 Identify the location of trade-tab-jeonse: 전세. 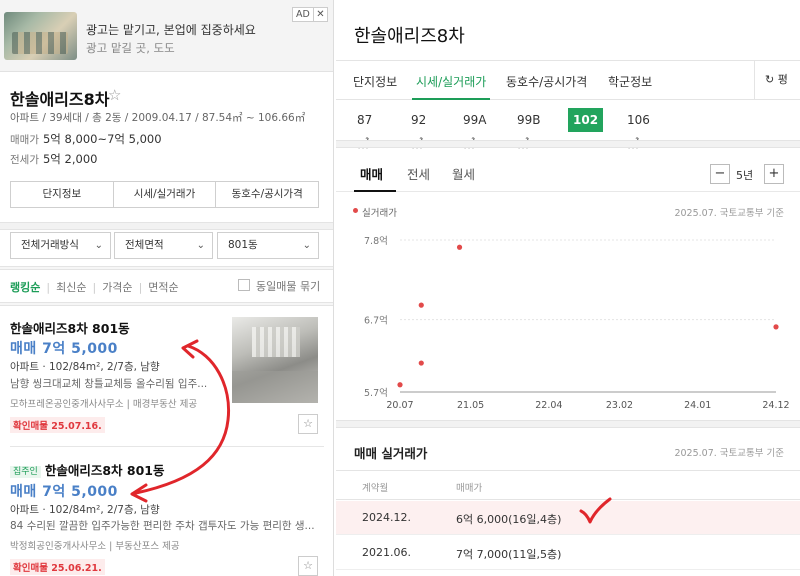
(418, 173).